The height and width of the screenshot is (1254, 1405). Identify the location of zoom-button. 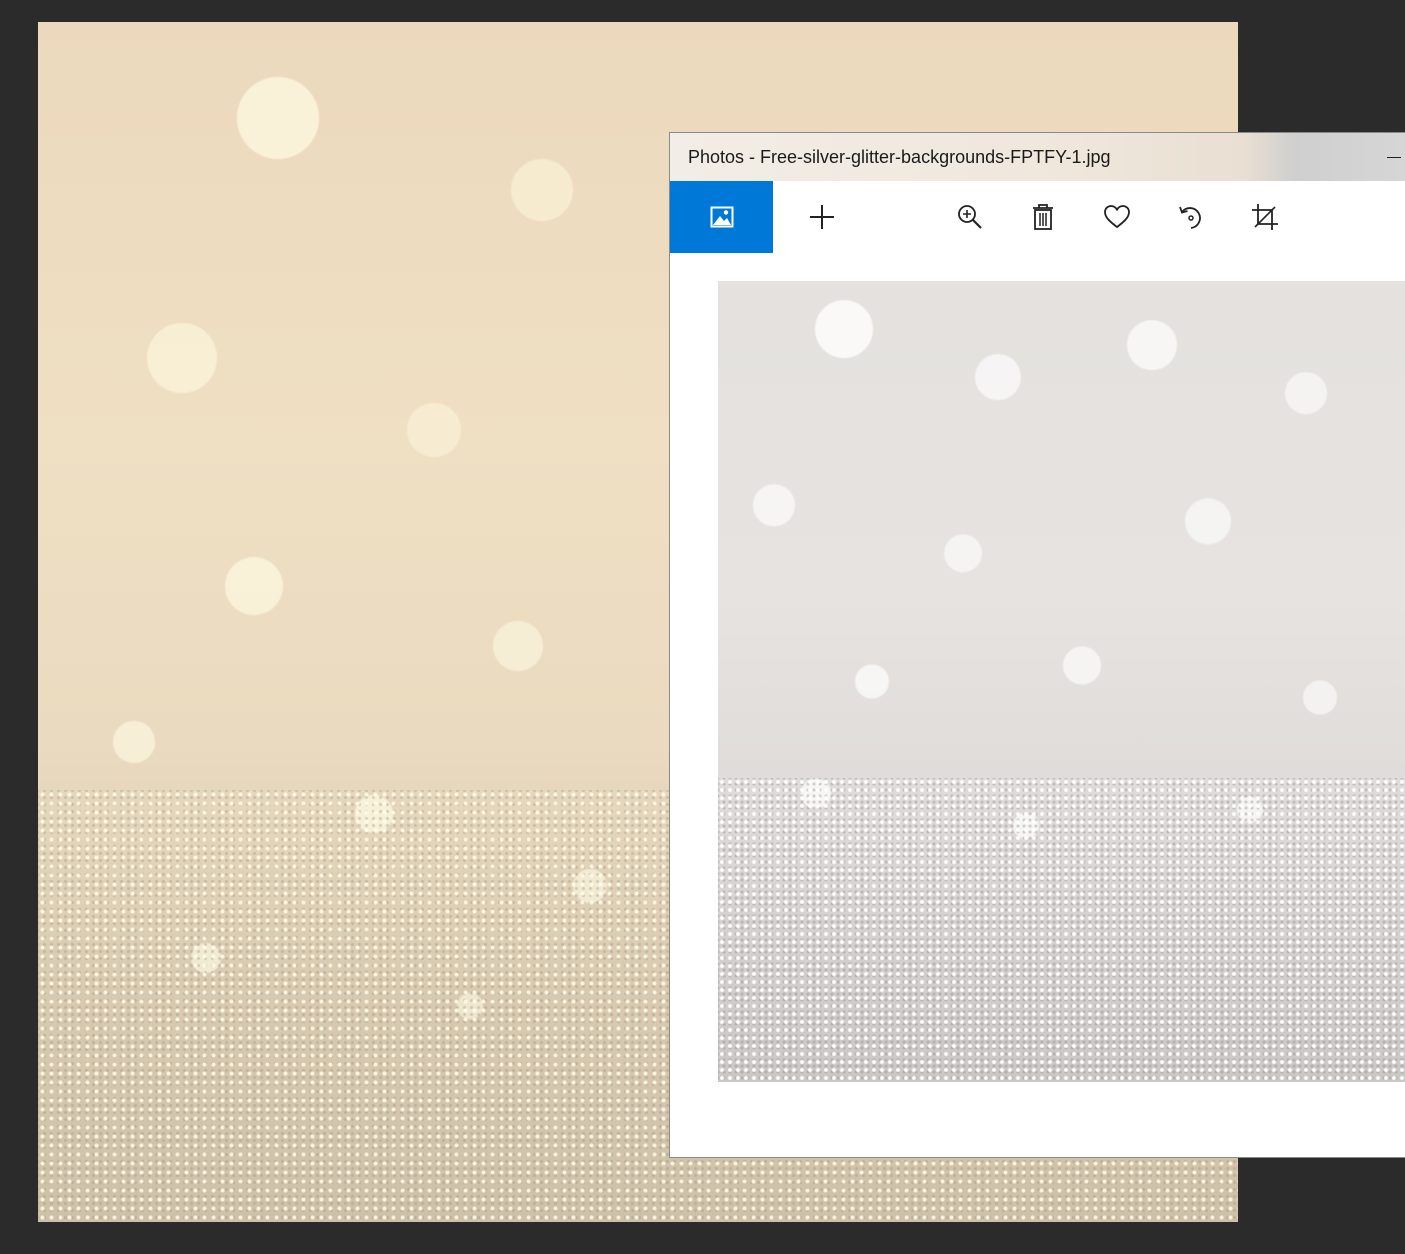
(970, 217).